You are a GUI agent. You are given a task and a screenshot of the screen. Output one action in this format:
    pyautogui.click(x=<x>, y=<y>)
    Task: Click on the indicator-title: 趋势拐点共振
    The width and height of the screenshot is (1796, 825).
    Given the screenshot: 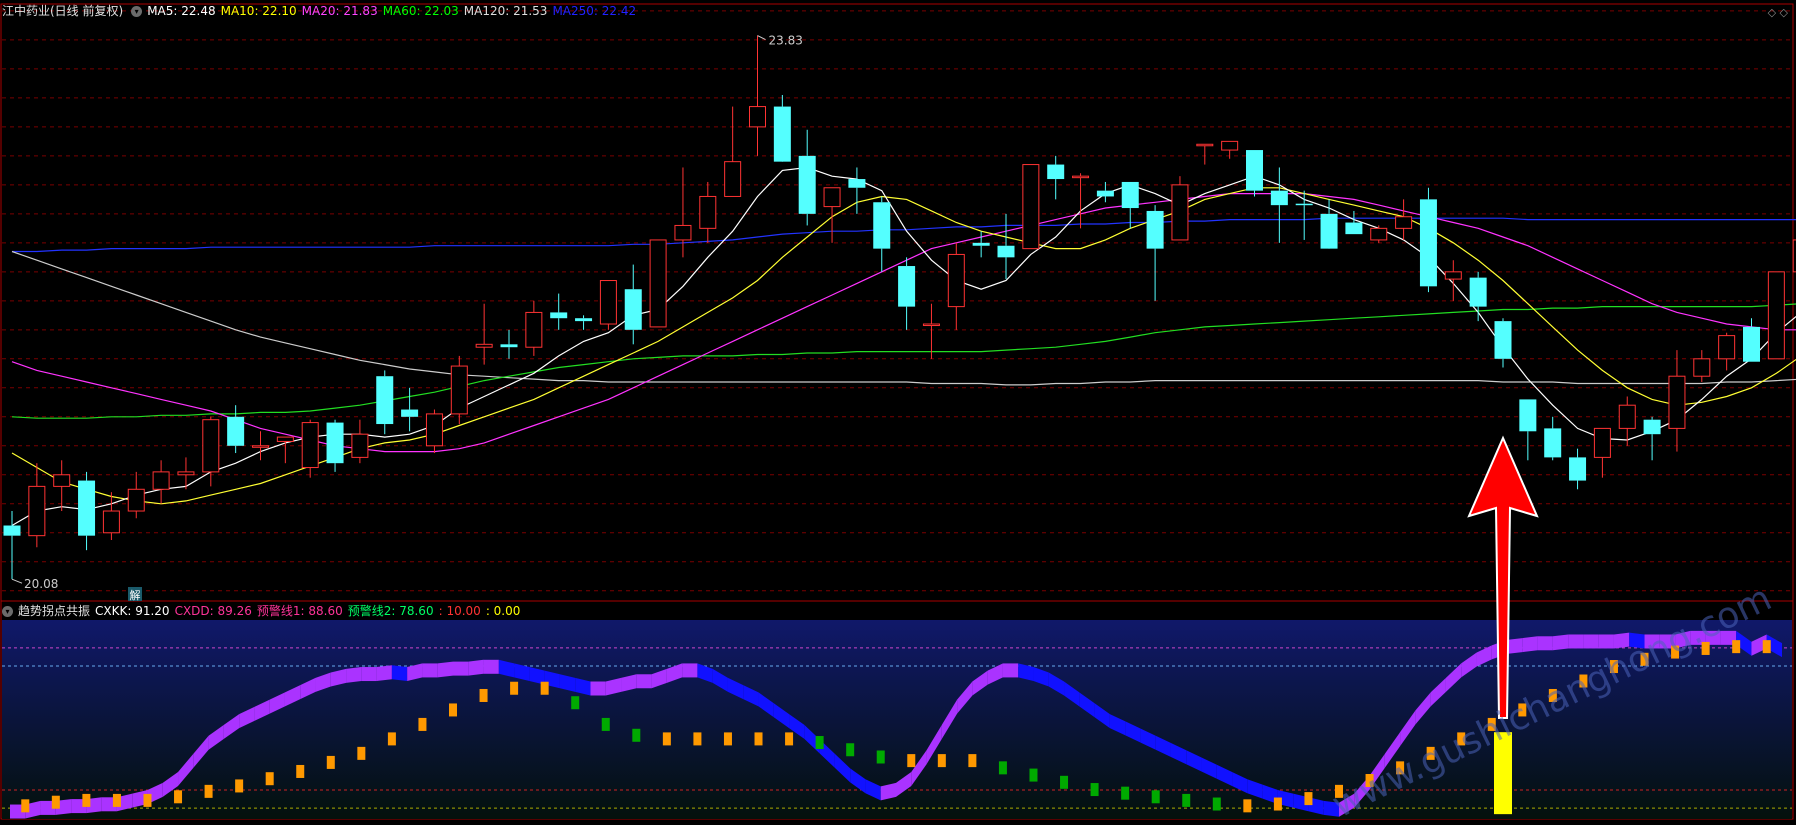 What is the action you would take?
    pyautogui.click(x=54, y=611)
    